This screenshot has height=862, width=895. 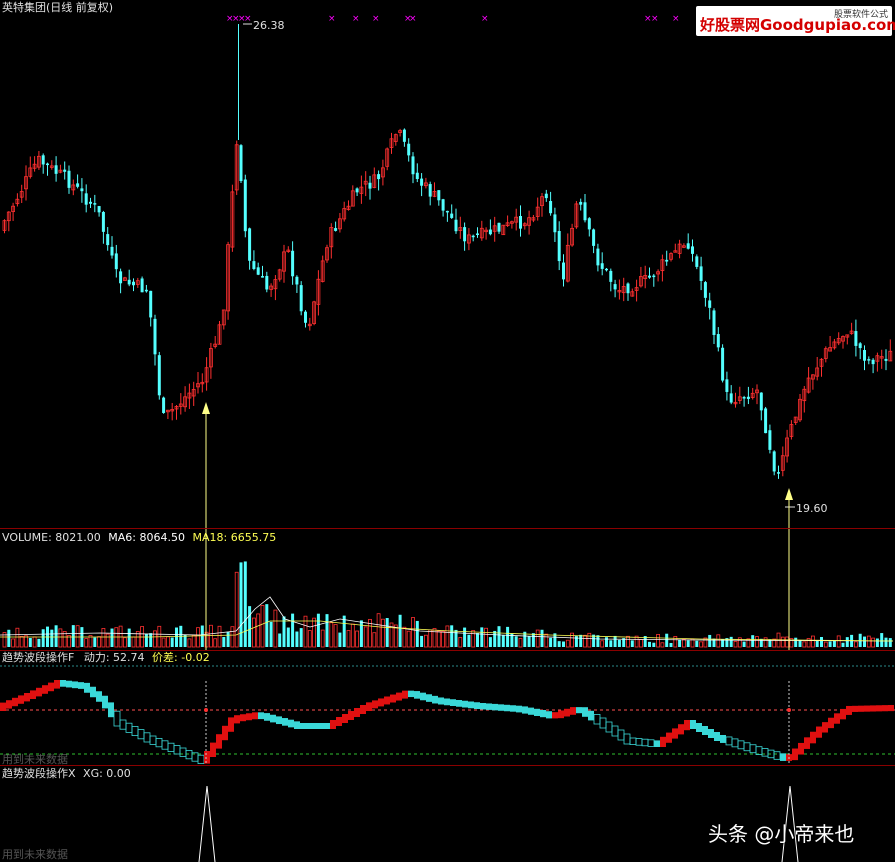 What do you see at coordinates (447, 708) in the screenshot?
I see `trend-indicator-panel: 趋势波段操作F 动力: 52.74 价差: -0.02 用到未来数据` at bounding box center [447, 708].